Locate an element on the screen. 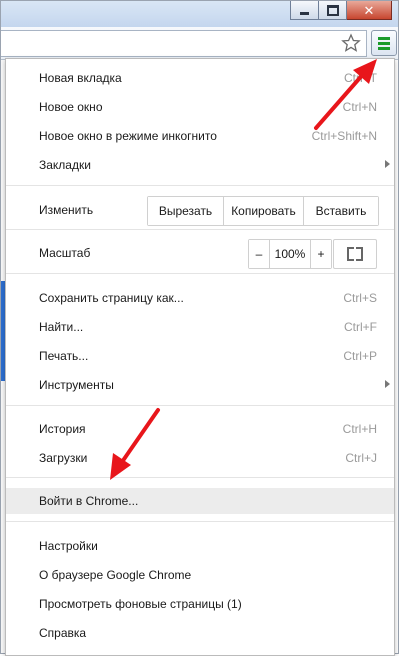  title-bar: ✕ is located at coordinates (199, 14).